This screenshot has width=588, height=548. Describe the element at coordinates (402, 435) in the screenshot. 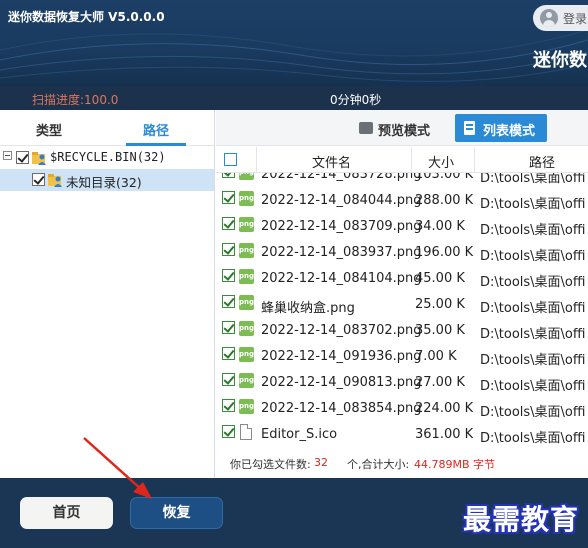

I see `table-row: Editor_S.ico 361.00 K D:\tools\桌面\offi` at that location.